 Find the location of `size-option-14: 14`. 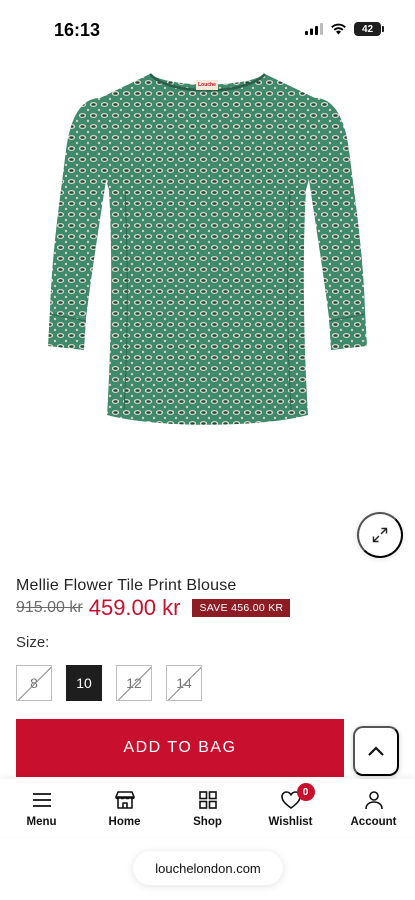

size-option-14: 14 is located at coordinates (184, 683).